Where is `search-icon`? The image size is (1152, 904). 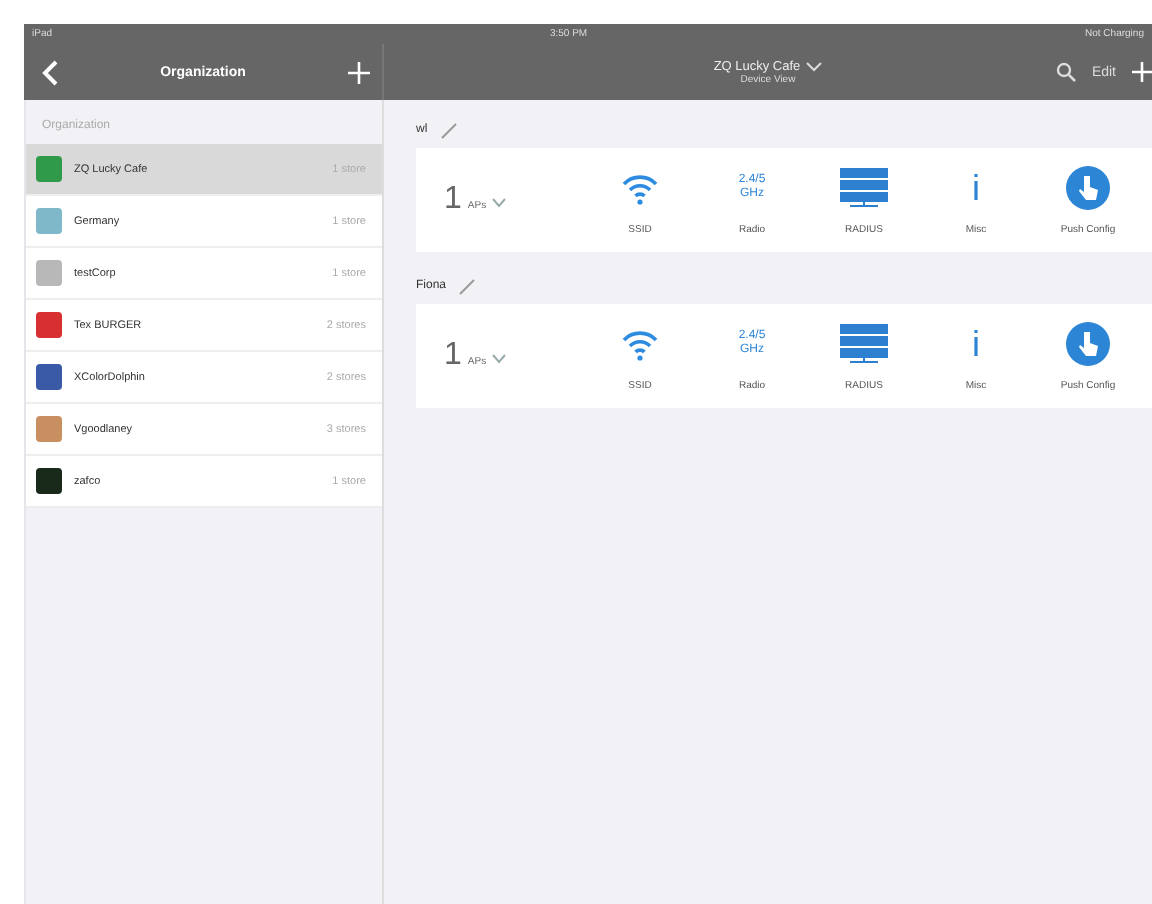
search-icon is located at coordinates (1065, 72).